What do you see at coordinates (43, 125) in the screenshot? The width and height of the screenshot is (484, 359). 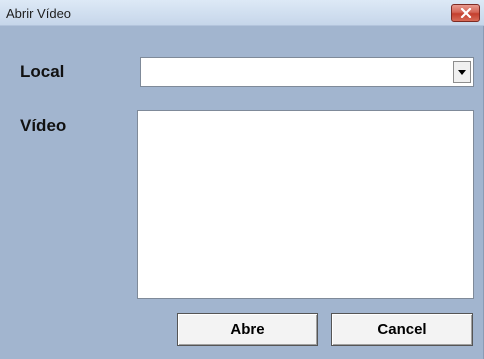 I see `video-label: Vídeo` at bounding box center [43, 125].